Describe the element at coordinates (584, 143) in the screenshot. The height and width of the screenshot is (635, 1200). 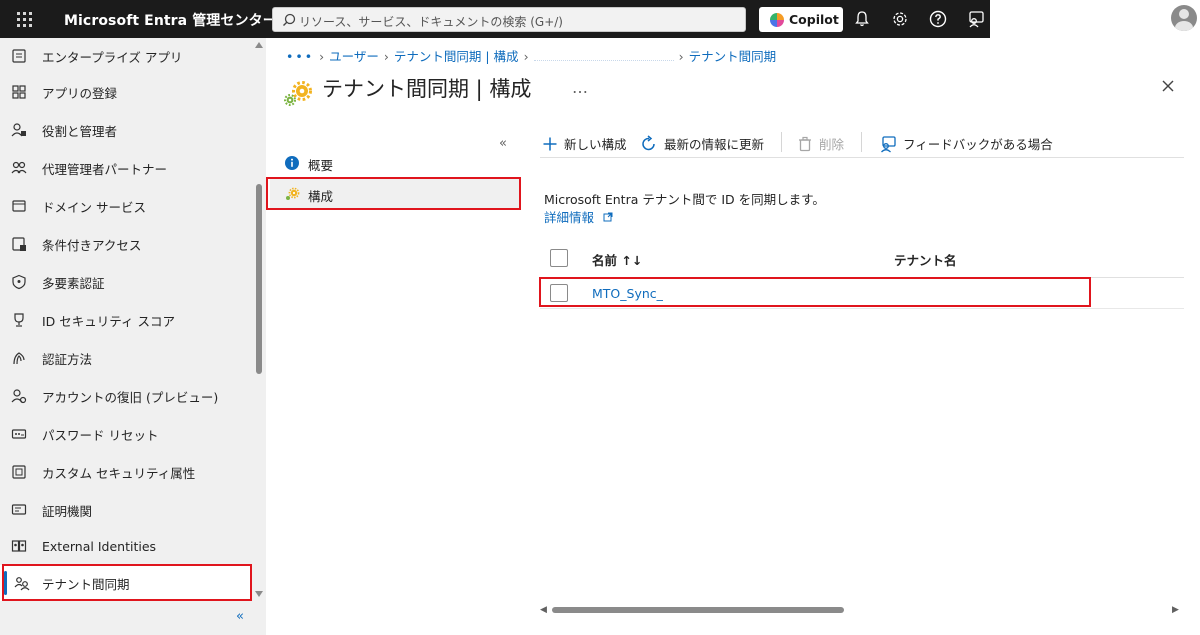
I see `new-configuration-button: 新しい構成` at that location.